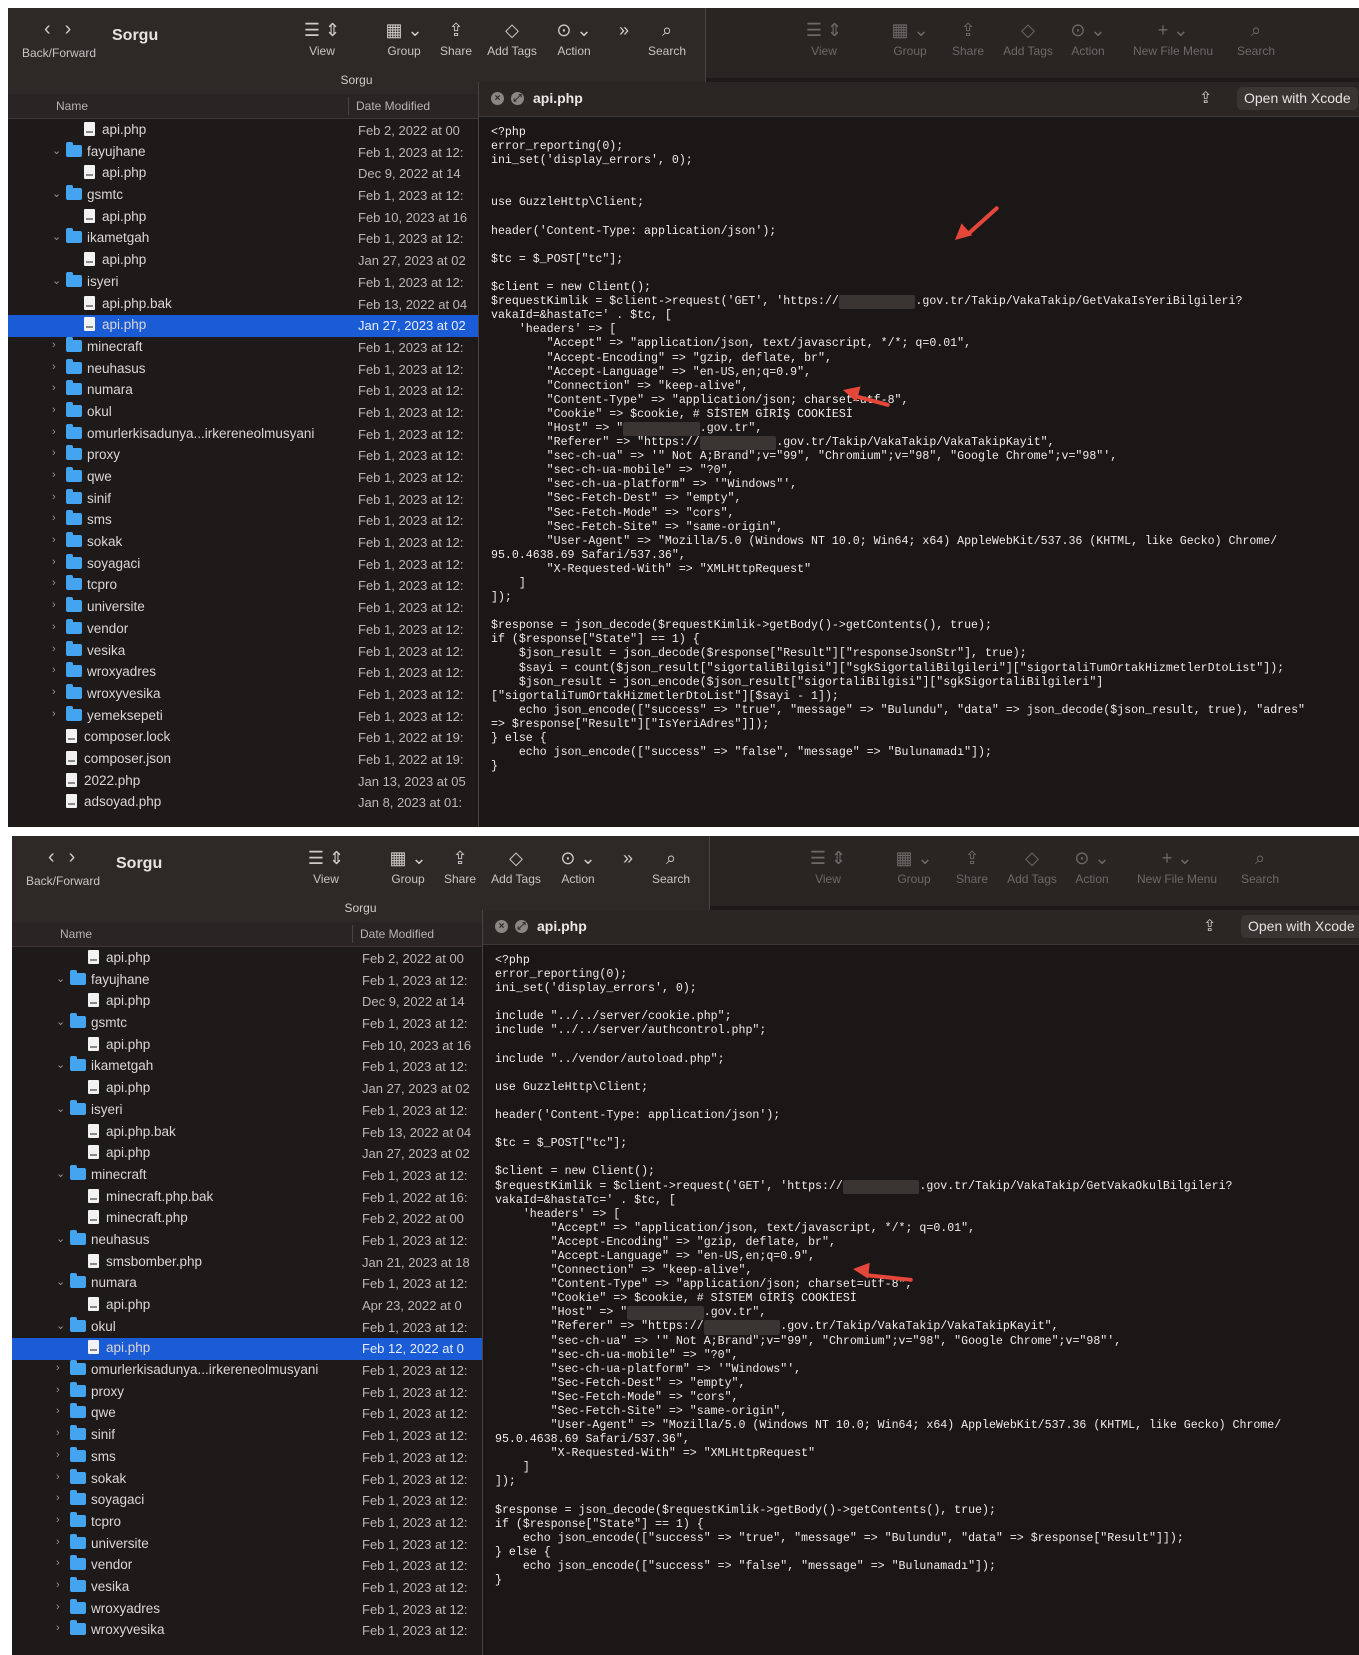 The height and width of the screenshot is (1655, 1359). I want to click on folder-row: › vesika Feb 1, 2023 at 12:, so click(243, 651).